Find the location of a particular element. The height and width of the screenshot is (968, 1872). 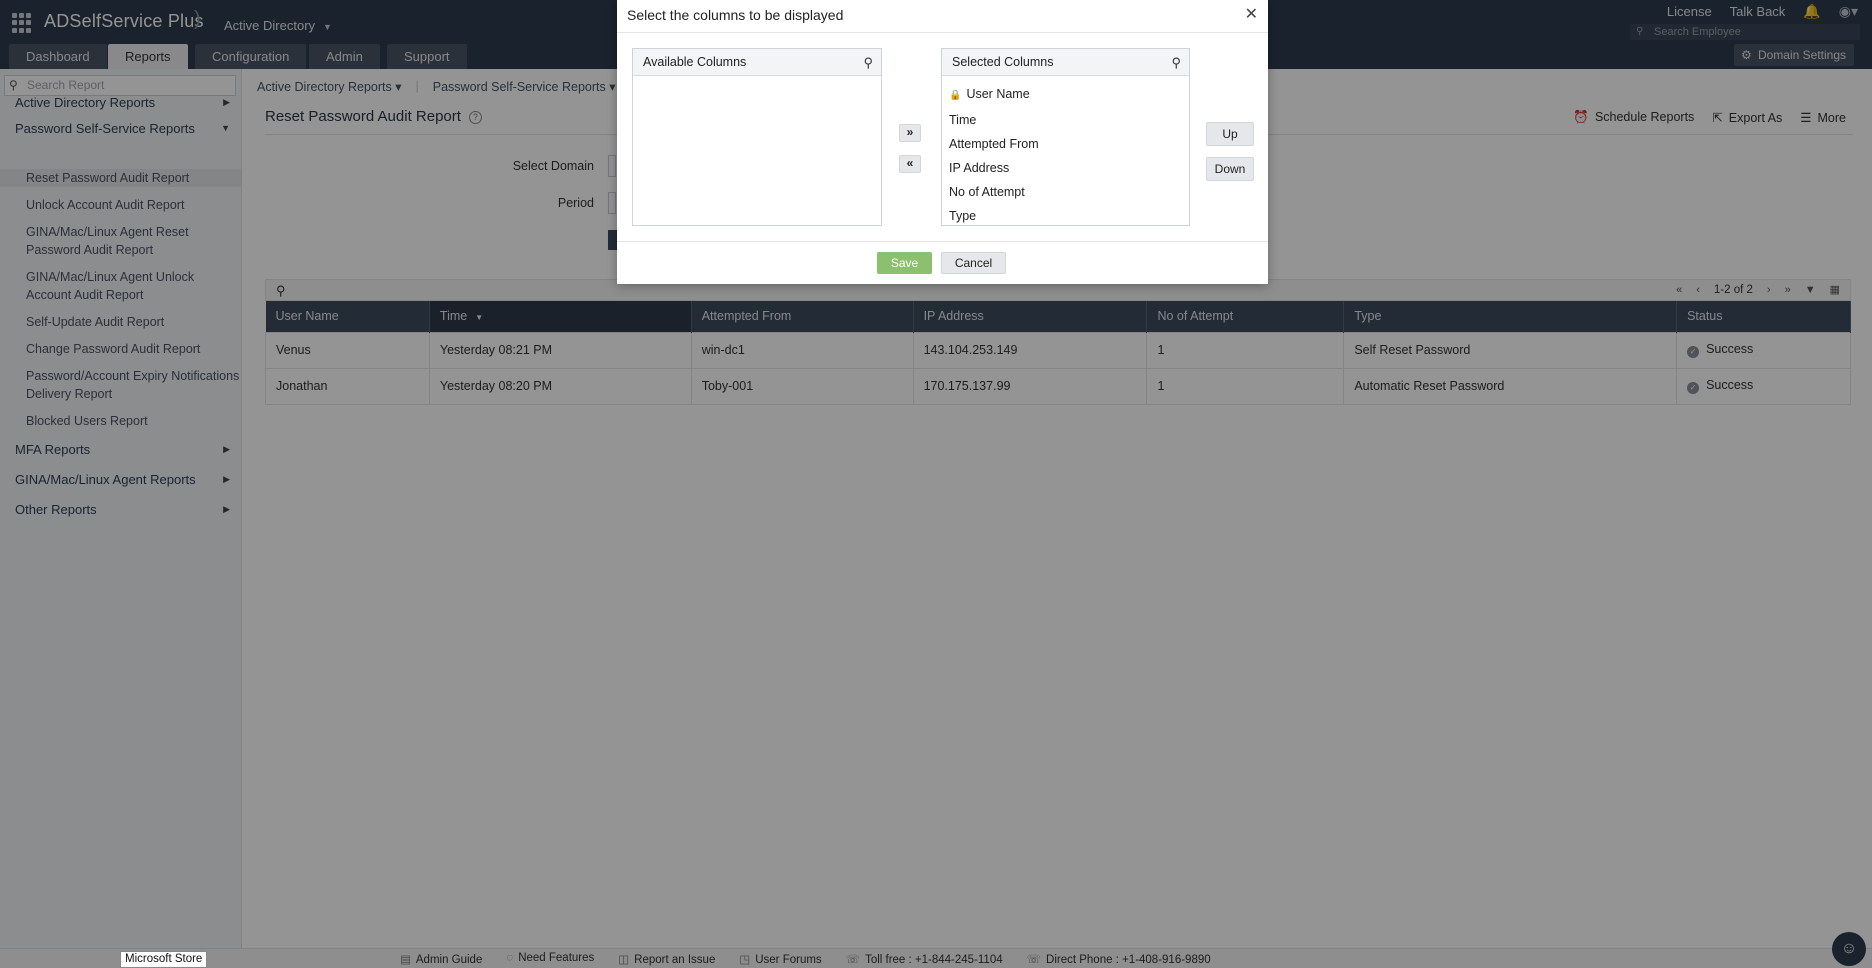

selected-columns-header: Selected Columns ⚲ is located at coordinates (1065, 62).